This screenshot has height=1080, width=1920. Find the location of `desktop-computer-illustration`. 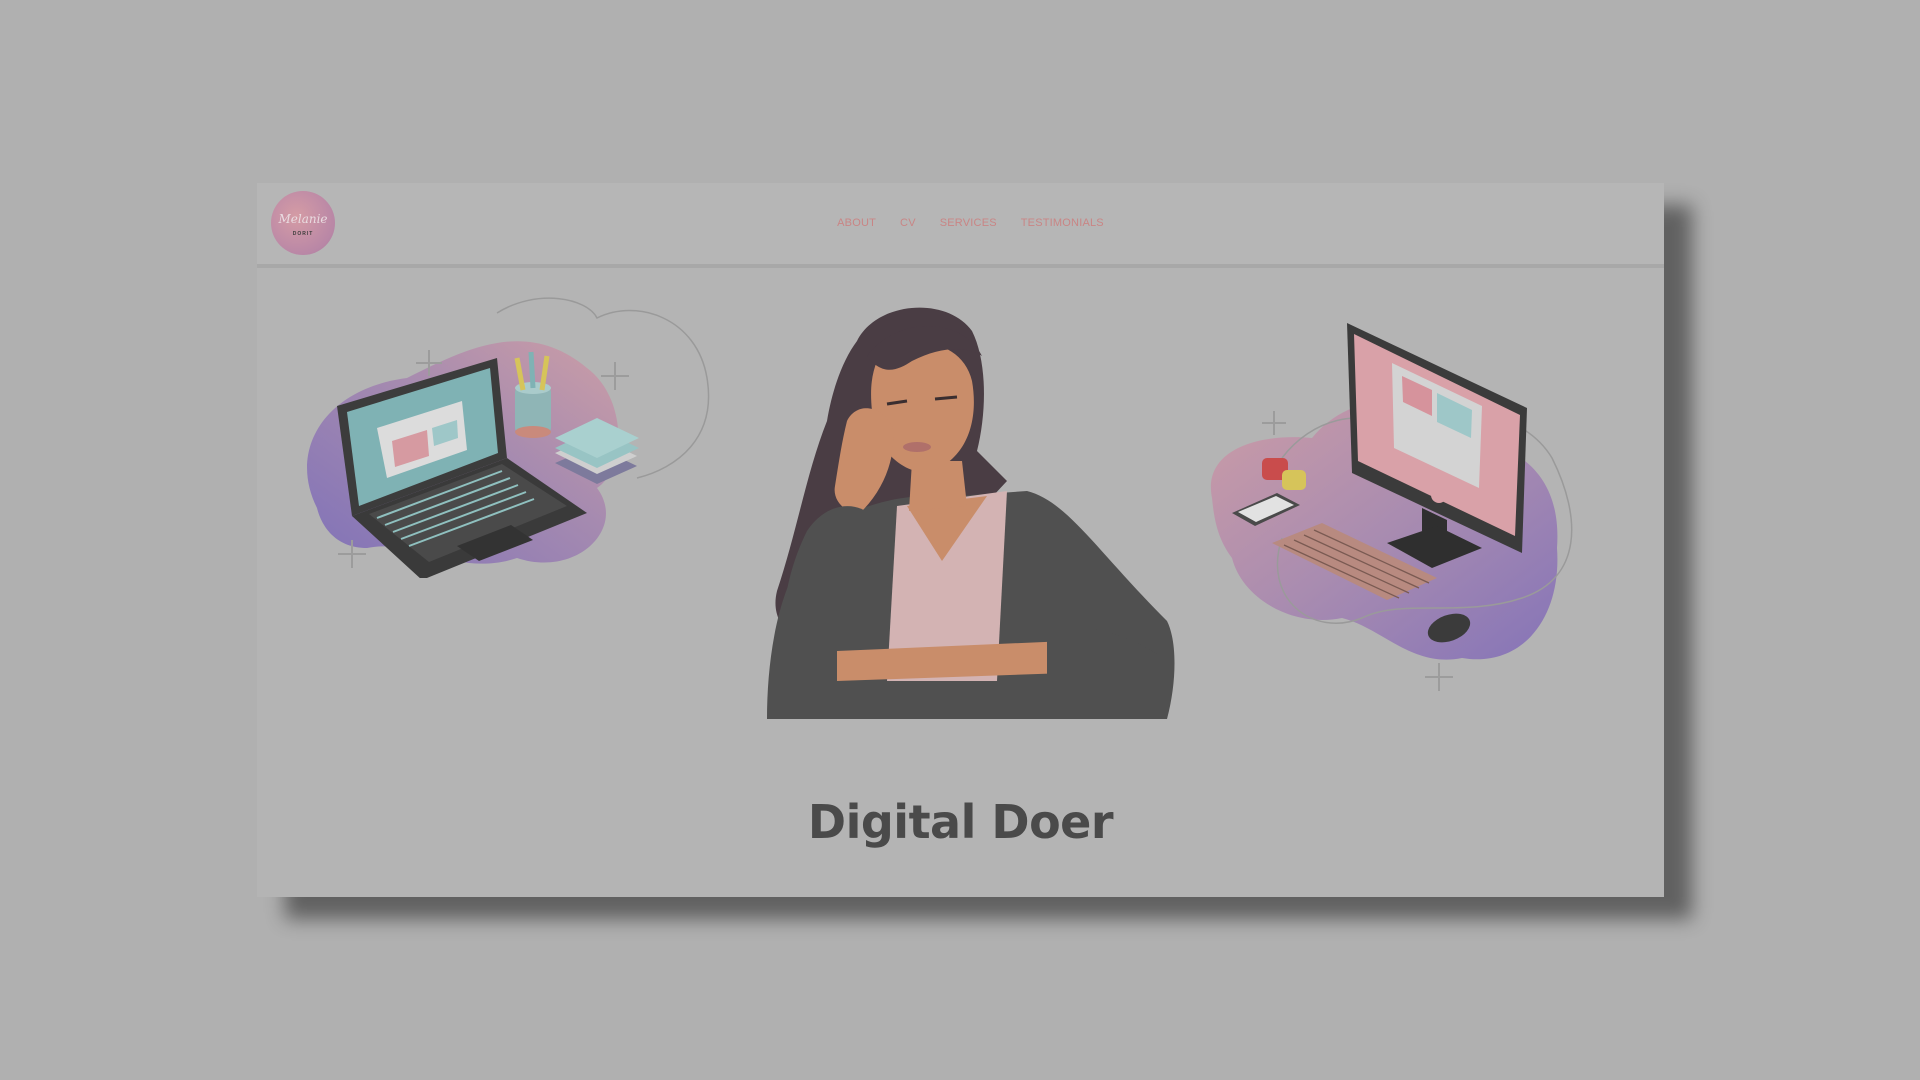

desktop-computer-illustration is located at coordinates (1391, 507).